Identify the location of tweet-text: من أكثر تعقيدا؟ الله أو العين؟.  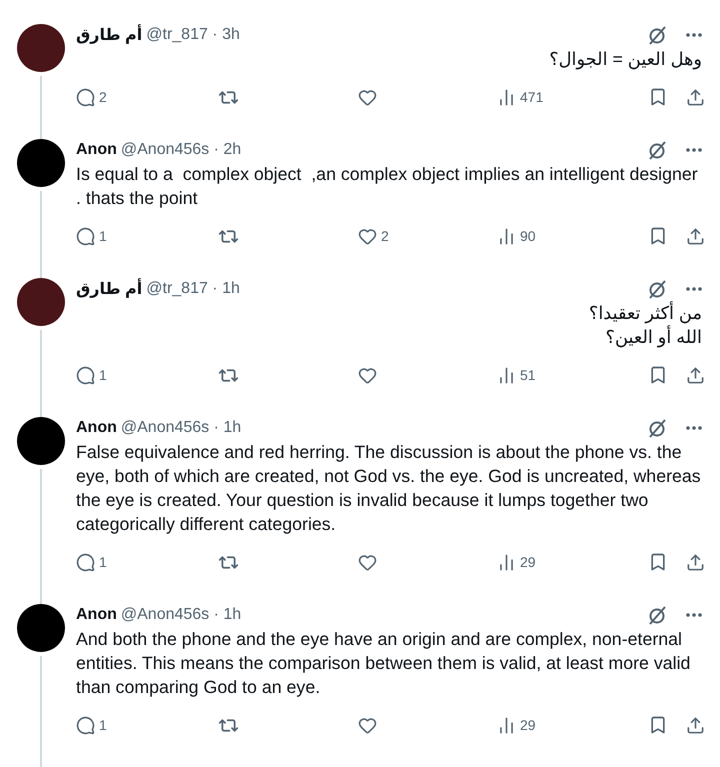
(645, 325).